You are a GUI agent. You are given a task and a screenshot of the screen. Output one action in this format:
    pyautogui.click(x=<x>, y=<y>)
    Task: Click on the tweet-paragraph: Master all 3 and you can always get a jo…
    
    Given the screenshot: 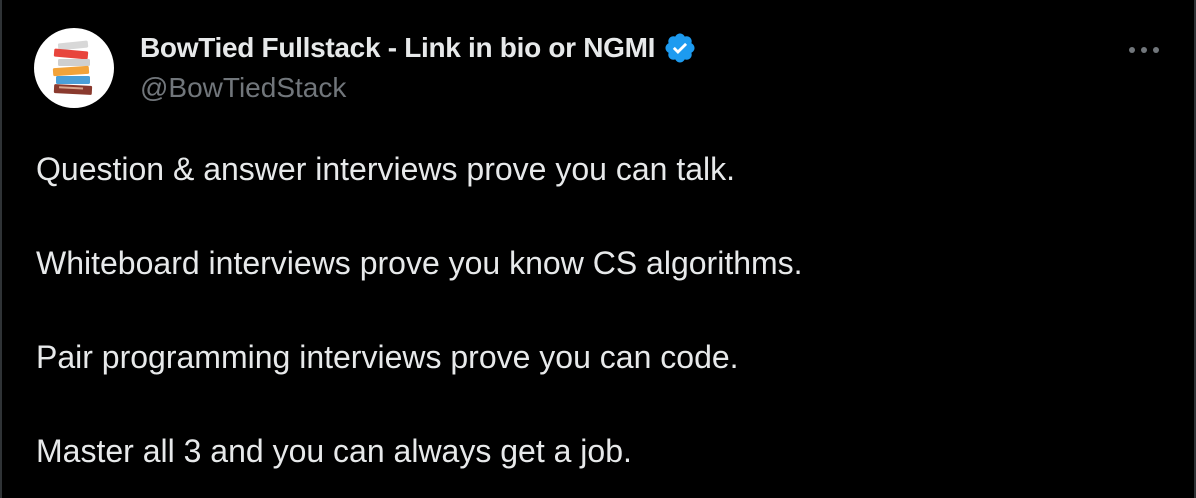 What is the action you would take?
    pyautogui.click(x=334, y=451)
    